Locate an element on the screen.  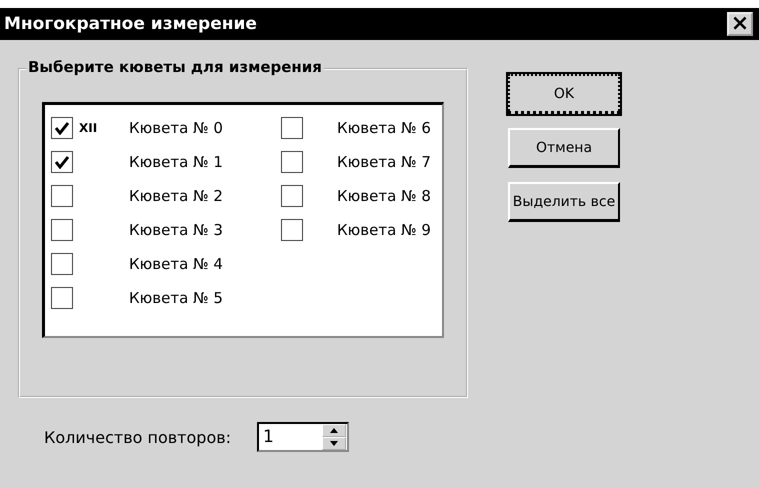
dialog-button: OK is located at coordinates (564, 94).